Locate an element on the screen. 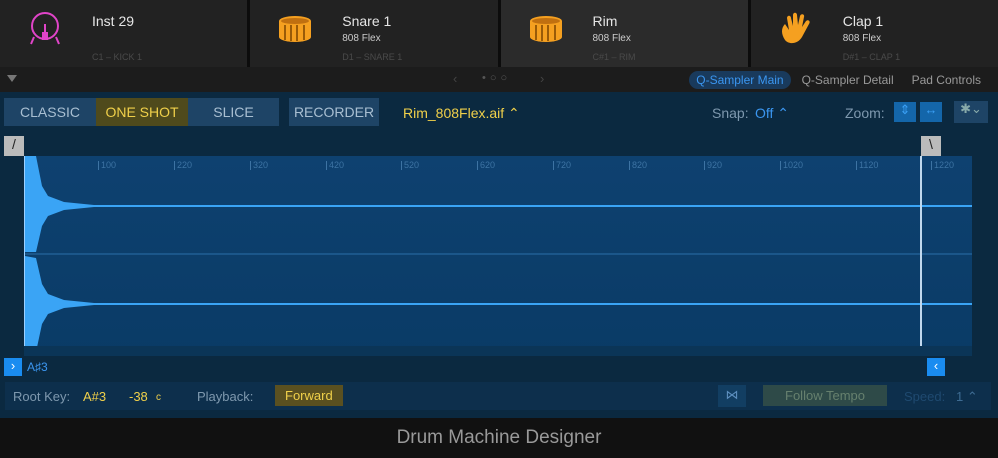  page-indicator: •○○ is located at coordinates (497, 78).